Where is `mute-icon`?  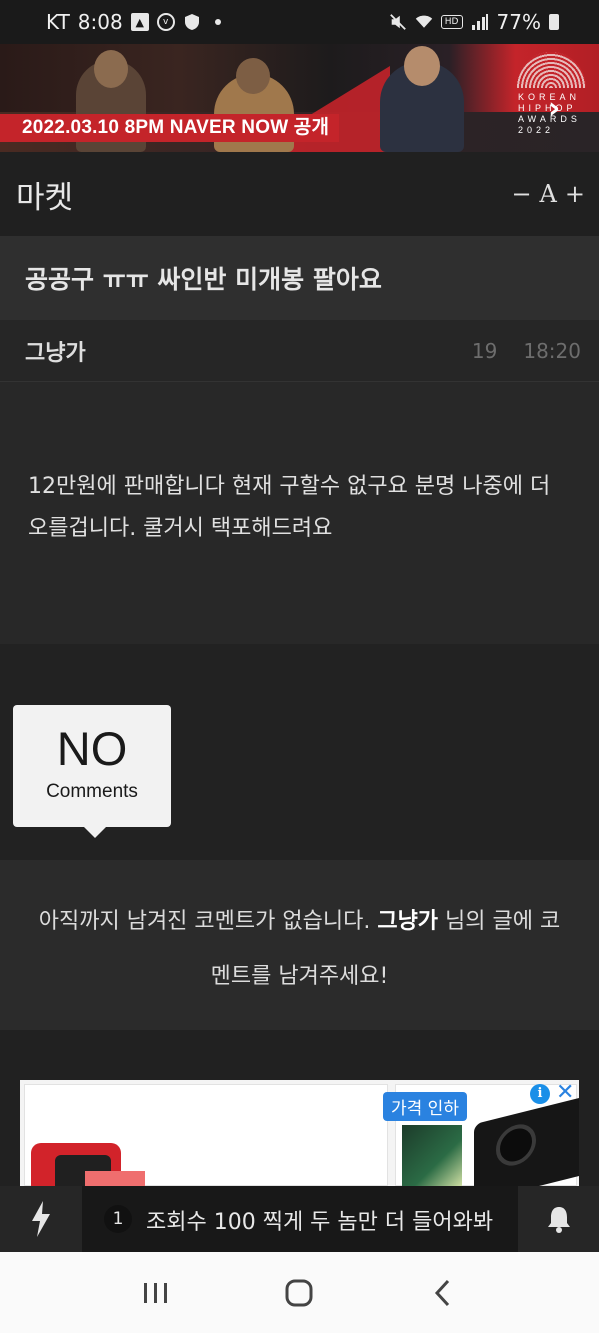
mute-icon is located at coordinates (398, 22).